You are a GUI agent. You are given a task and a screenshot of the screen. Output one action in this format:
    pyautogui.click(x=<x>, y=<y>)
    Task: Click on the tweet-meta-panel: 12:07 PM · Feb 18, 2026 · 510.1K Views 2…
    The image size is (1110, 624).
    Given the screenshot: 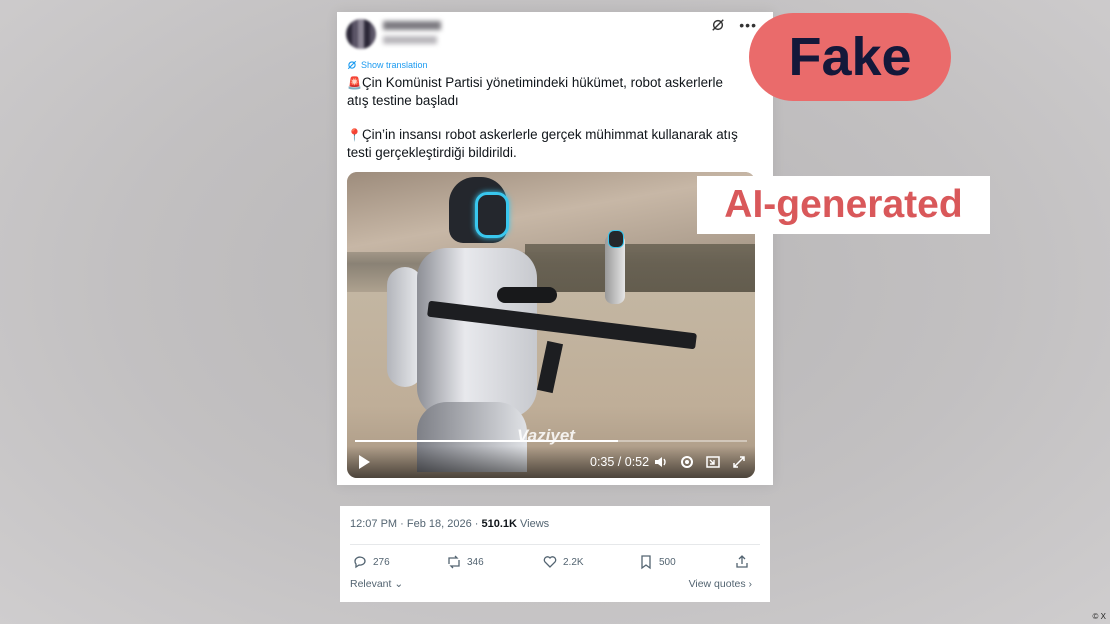 What is the action you would take?
    pyautogui.click(x=555, y=554)
    